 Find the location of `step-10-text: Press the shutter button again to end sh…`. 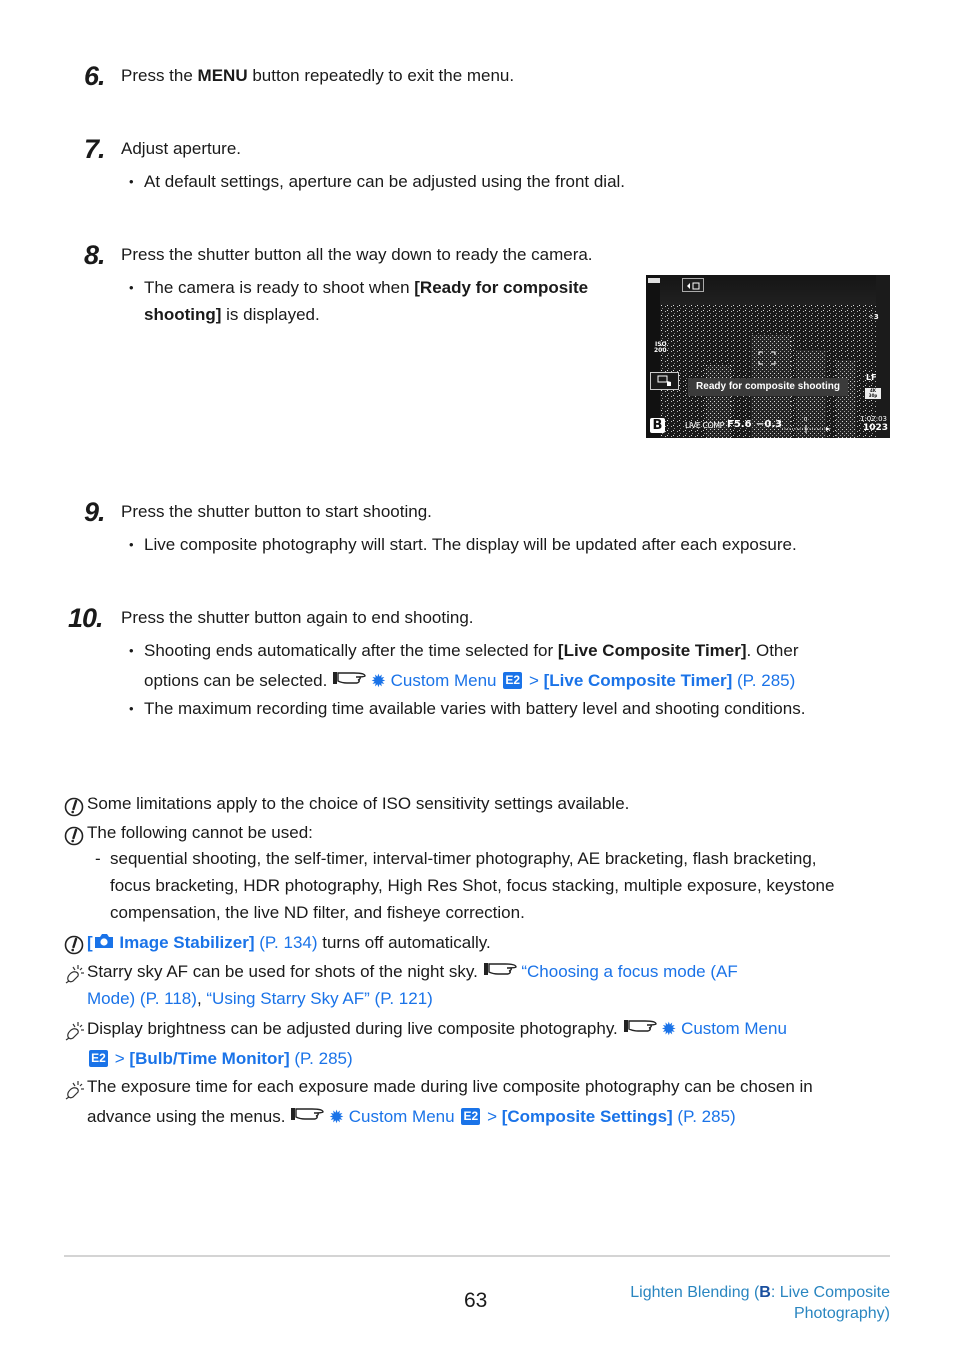

step-10-text: Press the shutter button again to end sh… is located at coordinates (297, 617).